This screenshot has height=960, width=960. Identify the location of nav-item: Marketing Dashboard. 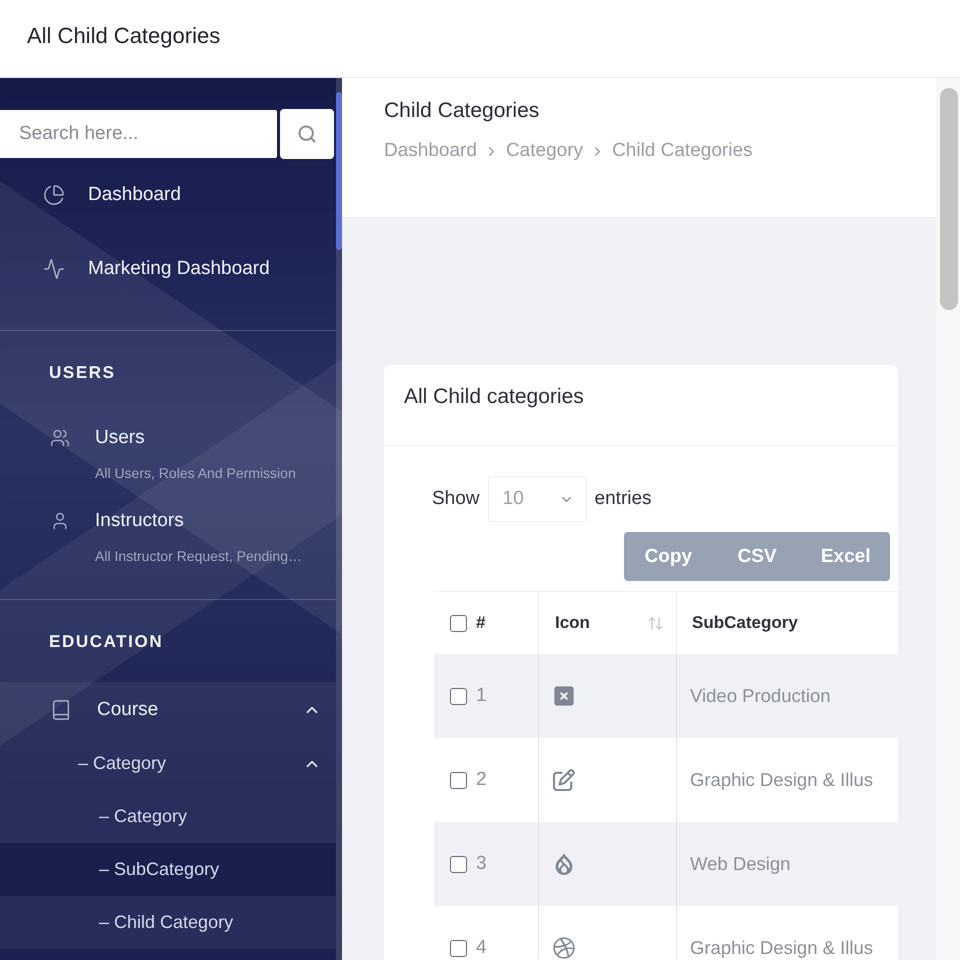
(168, 269).